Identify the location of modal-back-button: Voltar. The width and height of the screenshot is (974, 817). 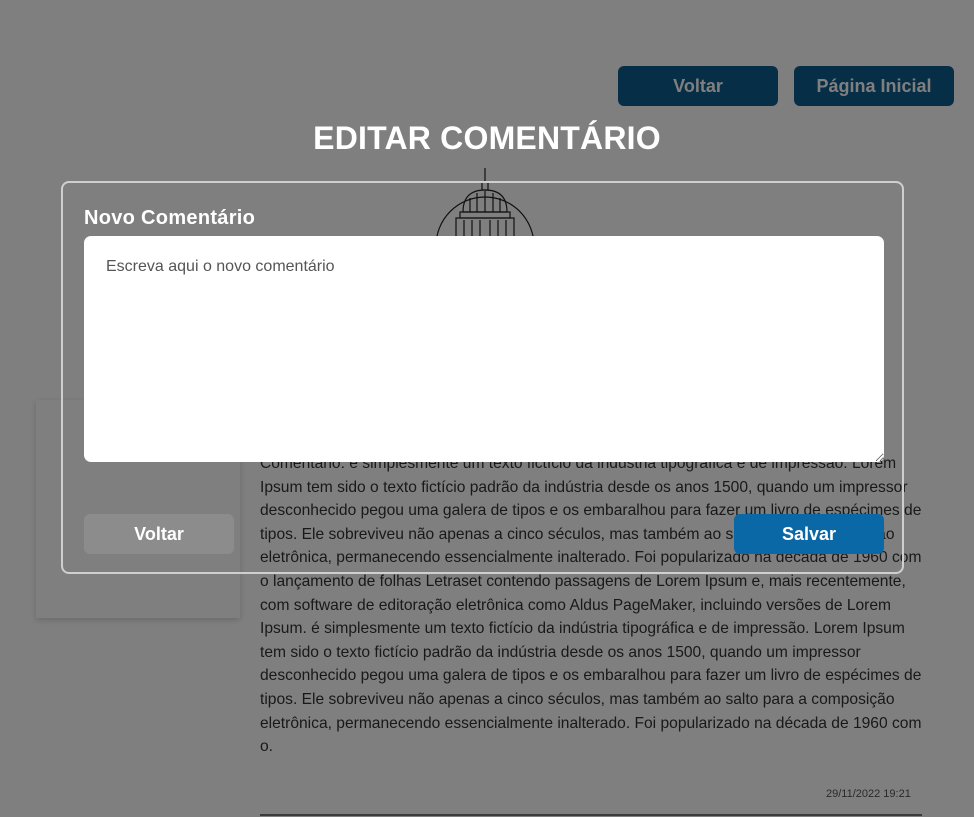
(159, 534).